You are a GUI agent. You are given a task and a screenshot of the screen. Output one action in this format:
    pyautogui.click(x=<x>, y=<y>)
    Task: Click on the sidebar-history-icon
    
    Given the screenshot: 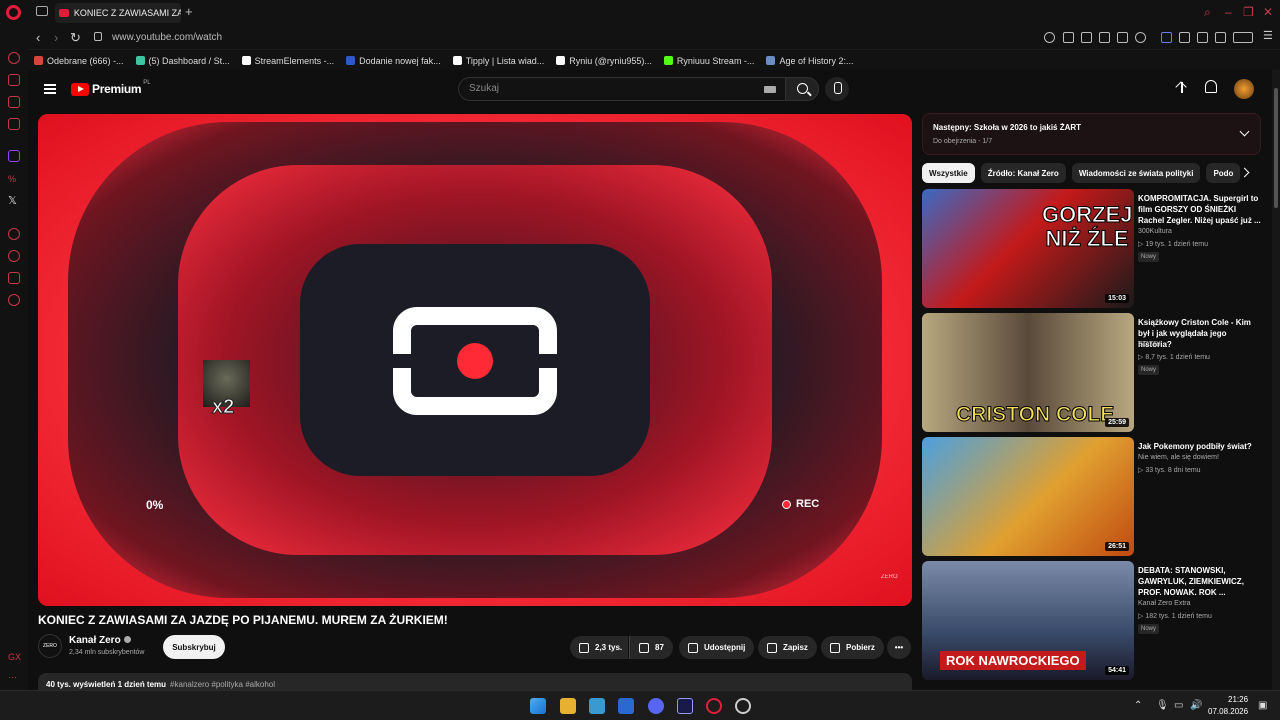 What is the action you would take?
    pyautogui.click(x=14, y=234)
    